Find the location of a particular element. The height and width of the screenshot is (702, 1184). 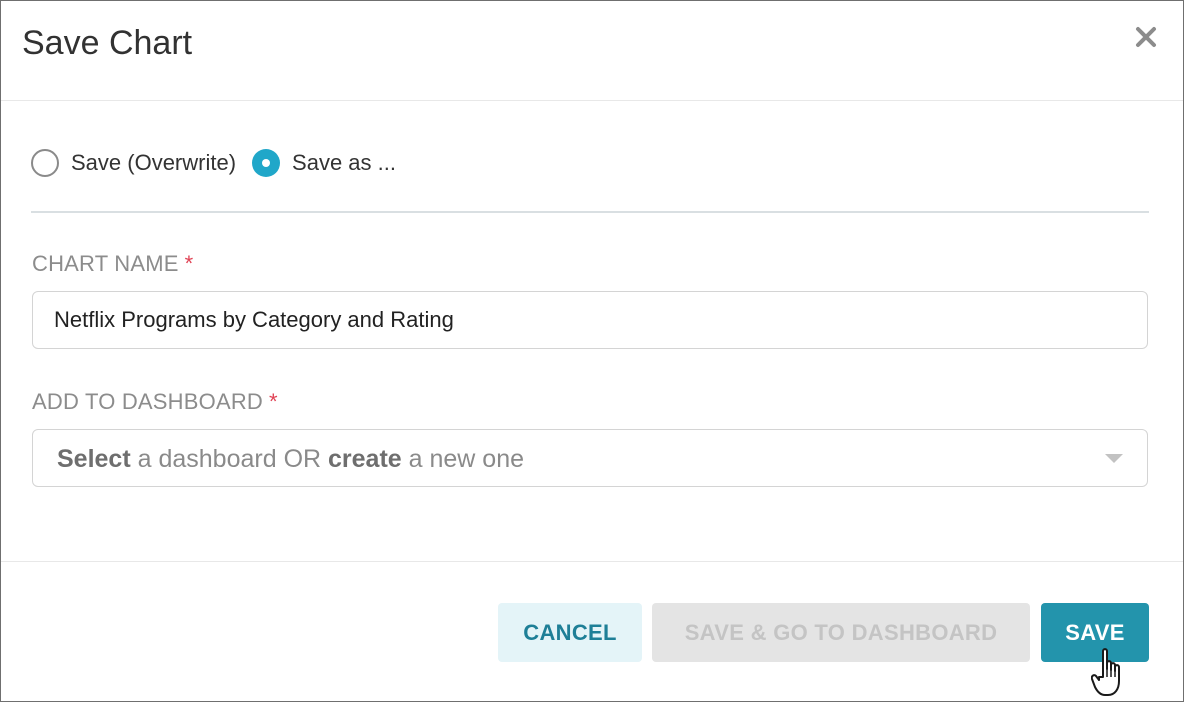

radio-option-overwrite: Save (Overwrite) is located at coordinates (133, 163).